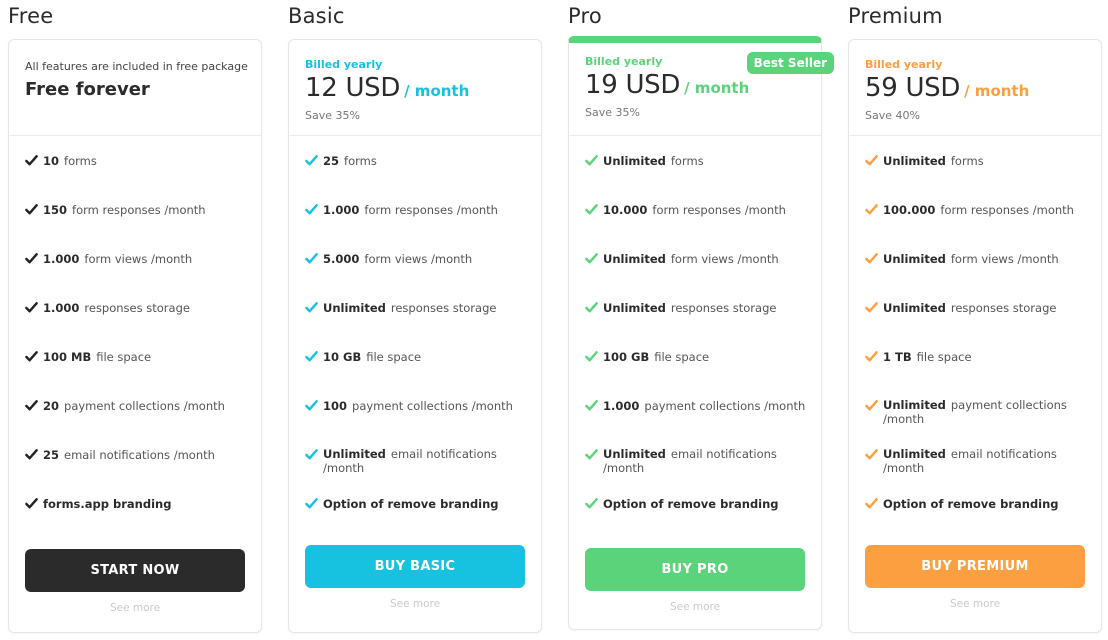 This screenshot has width=1108, height=640. I want to click on feature-value: 100, so click(335, 406).